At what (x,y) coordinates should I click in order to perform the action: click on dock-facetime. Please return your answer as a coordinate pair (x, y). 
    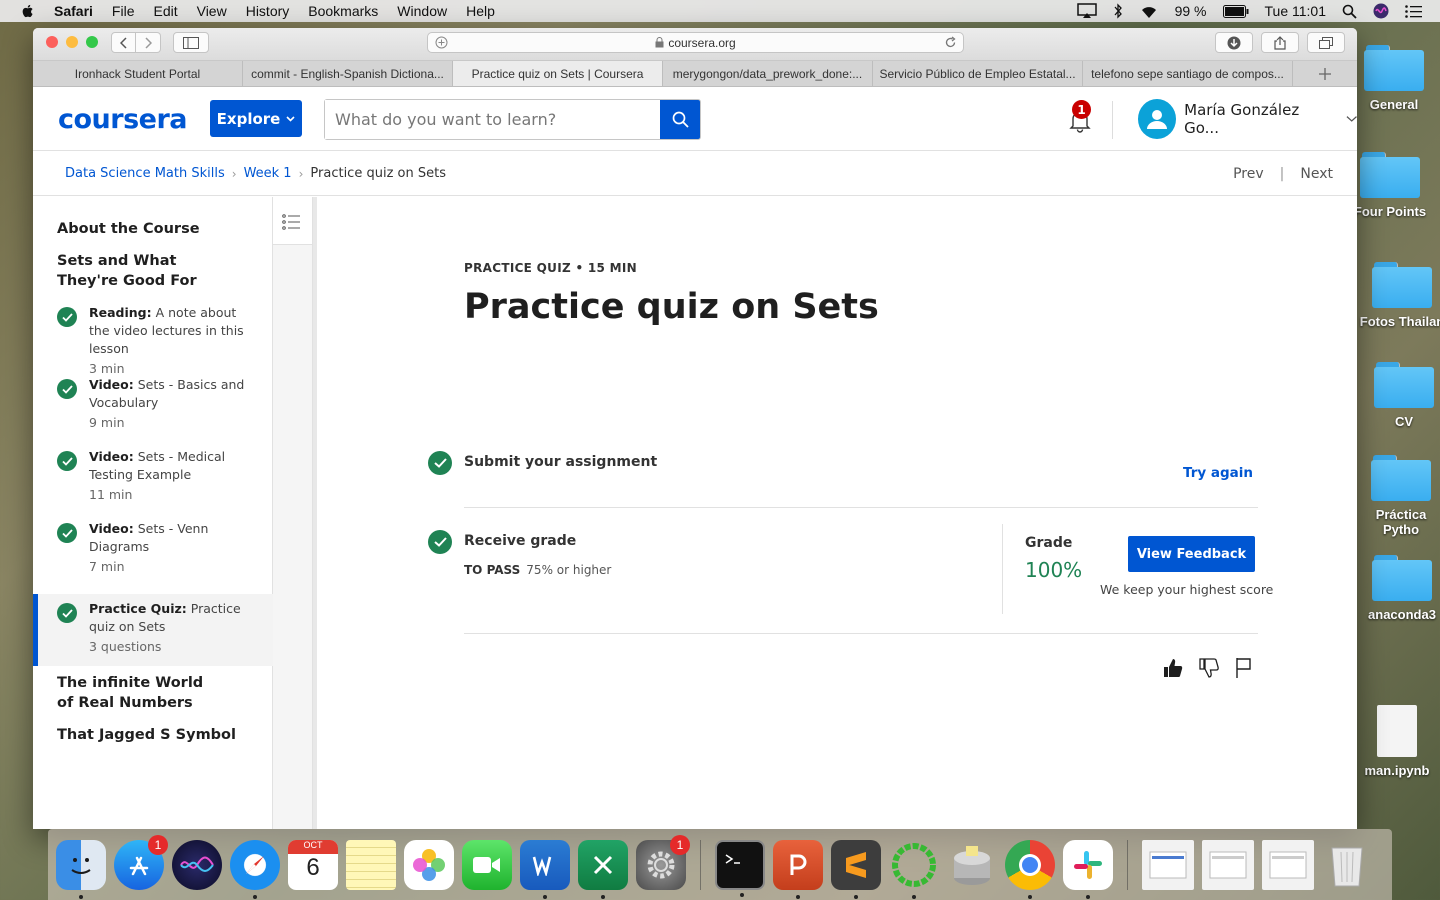
    Looking at the image, I should click on (487, 864).